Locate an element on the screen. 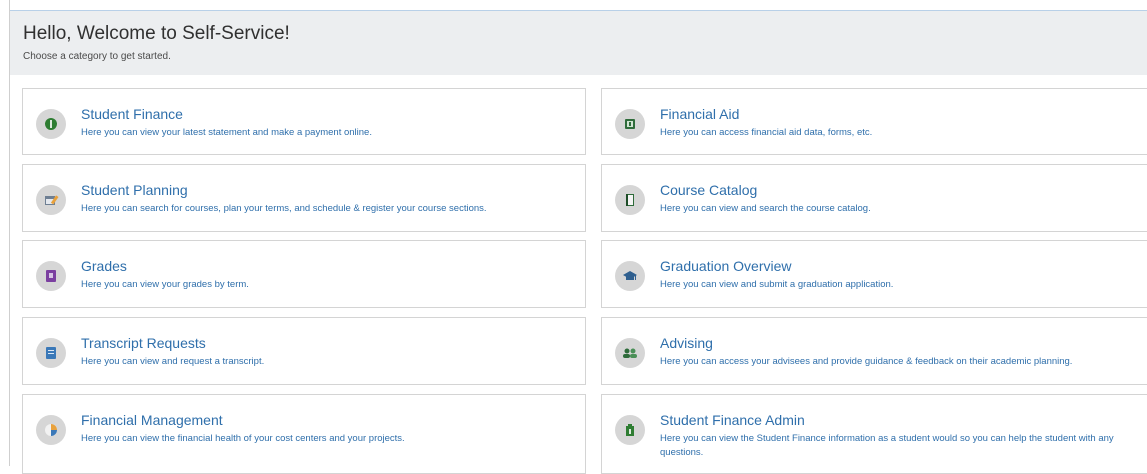 The width and height of the screenshot is (1147, 474). card-title: Grades is located at coordinates (104, 266).